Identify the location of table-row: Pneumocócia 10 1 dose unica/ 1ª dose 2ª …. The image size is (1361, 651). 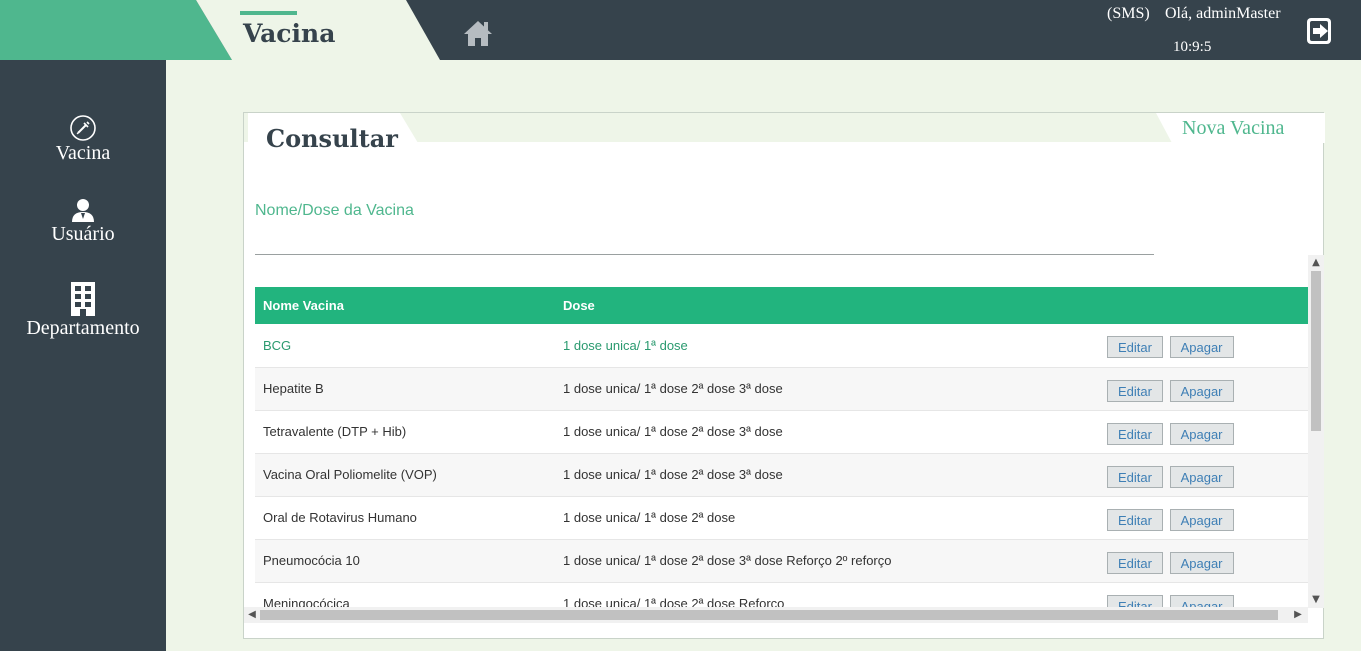
(781, 560).